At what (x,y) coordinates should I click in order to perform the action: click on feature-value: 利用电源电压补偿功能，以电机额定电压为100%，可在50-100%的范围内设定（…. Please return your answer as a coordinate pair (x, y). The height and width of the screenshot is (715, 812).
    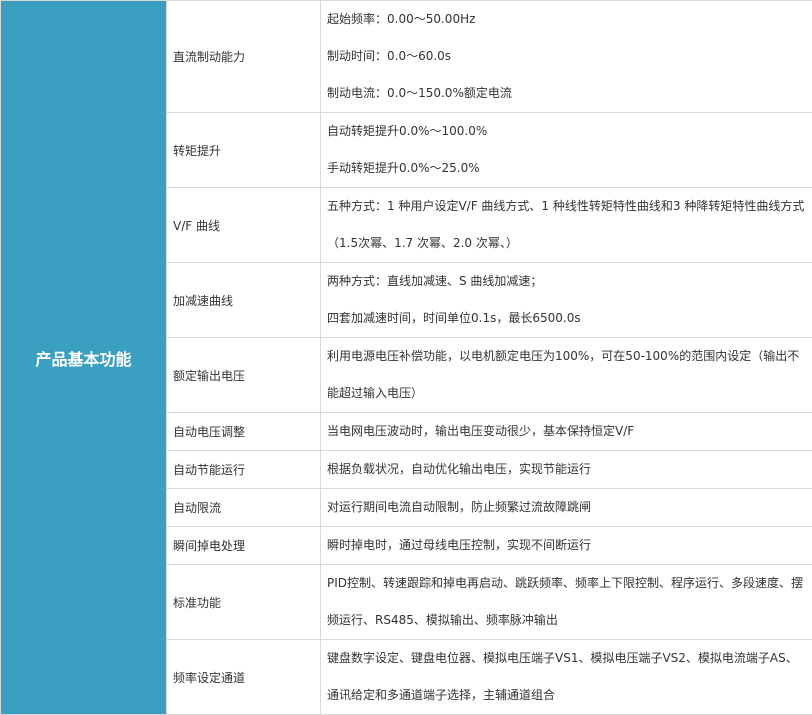
    Looking at the image, I should click on (566, 375).